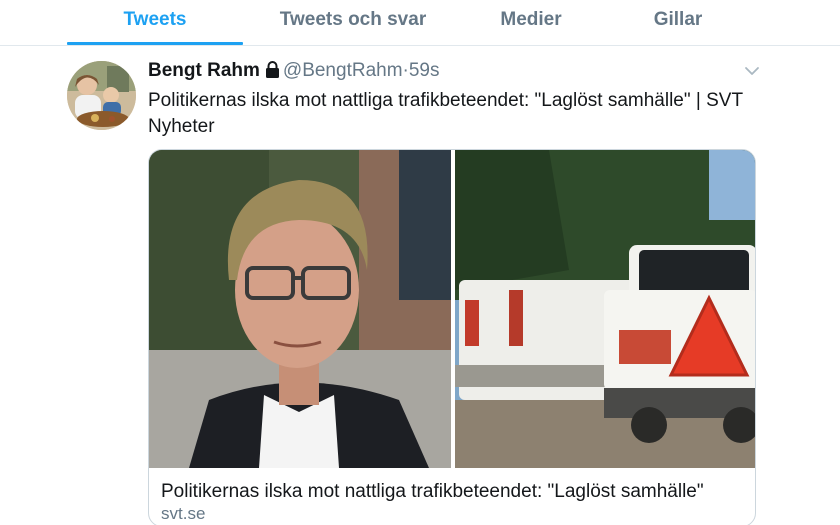  What do you see at coordinates (343, 70) in the screenshot?
I see `user-handle: @BengtRahm` at bounding box center [343, 70].